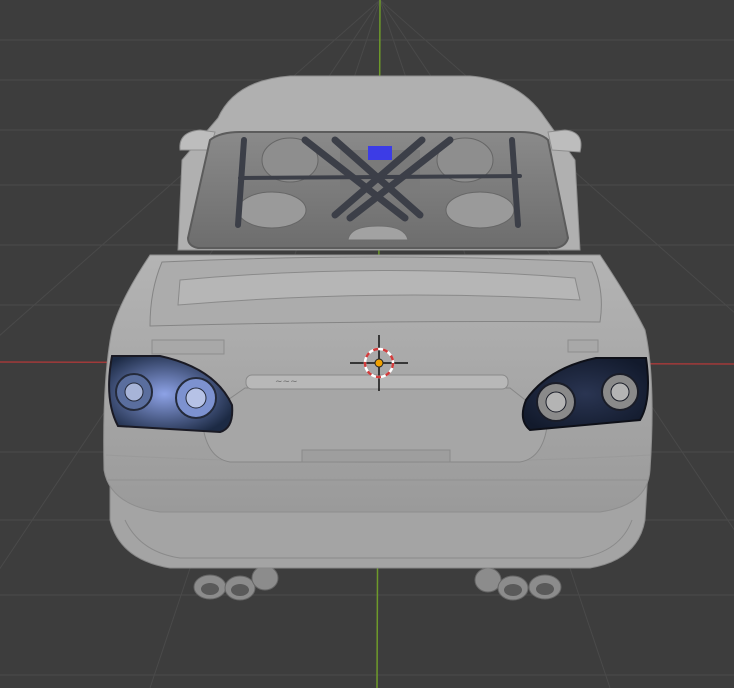  What do you see at coordinates (286, 382) in the screenshot?
I see `trunk-badge: ~~~` at bounding box center [286, 382].